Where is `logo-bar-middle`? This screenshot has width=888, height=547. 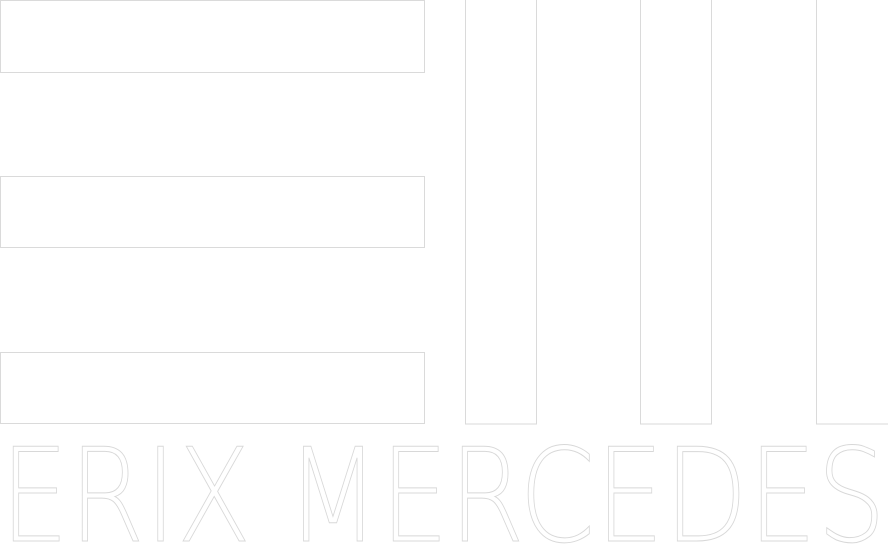 logo-bar-middle is located at coordinates (212, 212).